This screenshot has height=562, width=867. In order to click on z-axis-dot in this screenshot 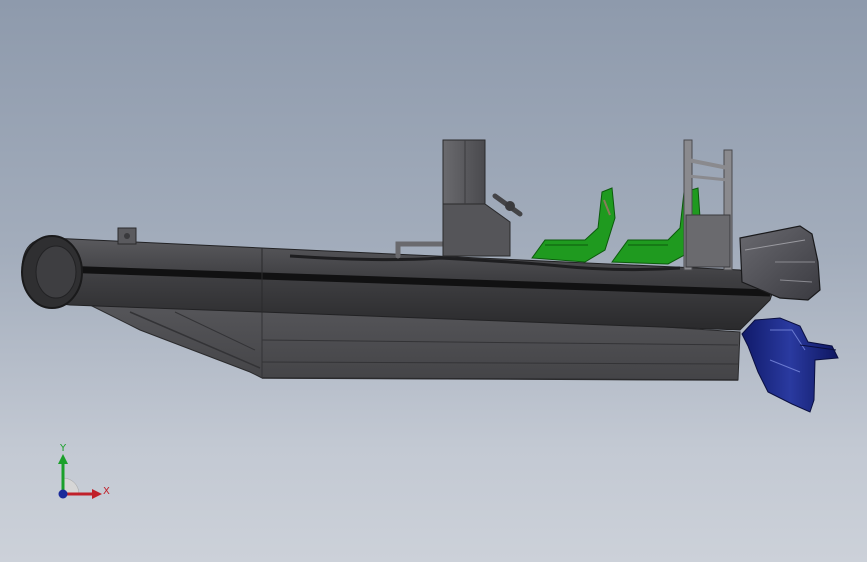, I will do `click(63, 494)`.